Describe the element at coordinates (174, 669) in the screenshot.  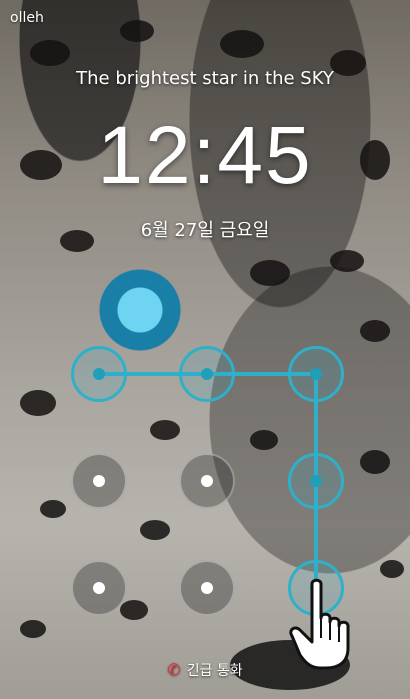
I see `phone-icon: ✆` at that location.